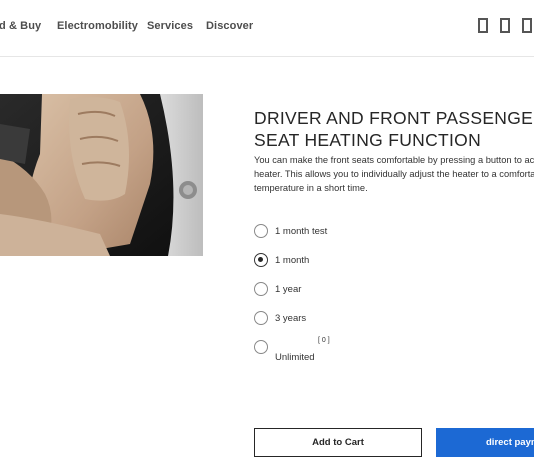 The width and height of the screenshot is (534, 462). What do you see at coordinates (295, 357) in the screenshot?
I see `option-label: Unlimited` at bounding box center [295, 357].